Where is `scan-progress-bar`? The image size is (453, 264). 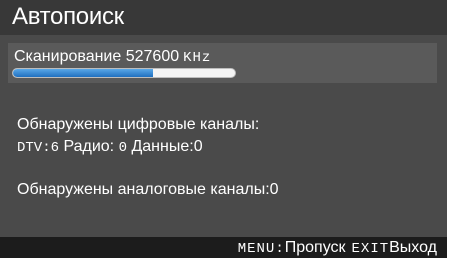 scan-progress-bar is located at coordinates (124, 73).